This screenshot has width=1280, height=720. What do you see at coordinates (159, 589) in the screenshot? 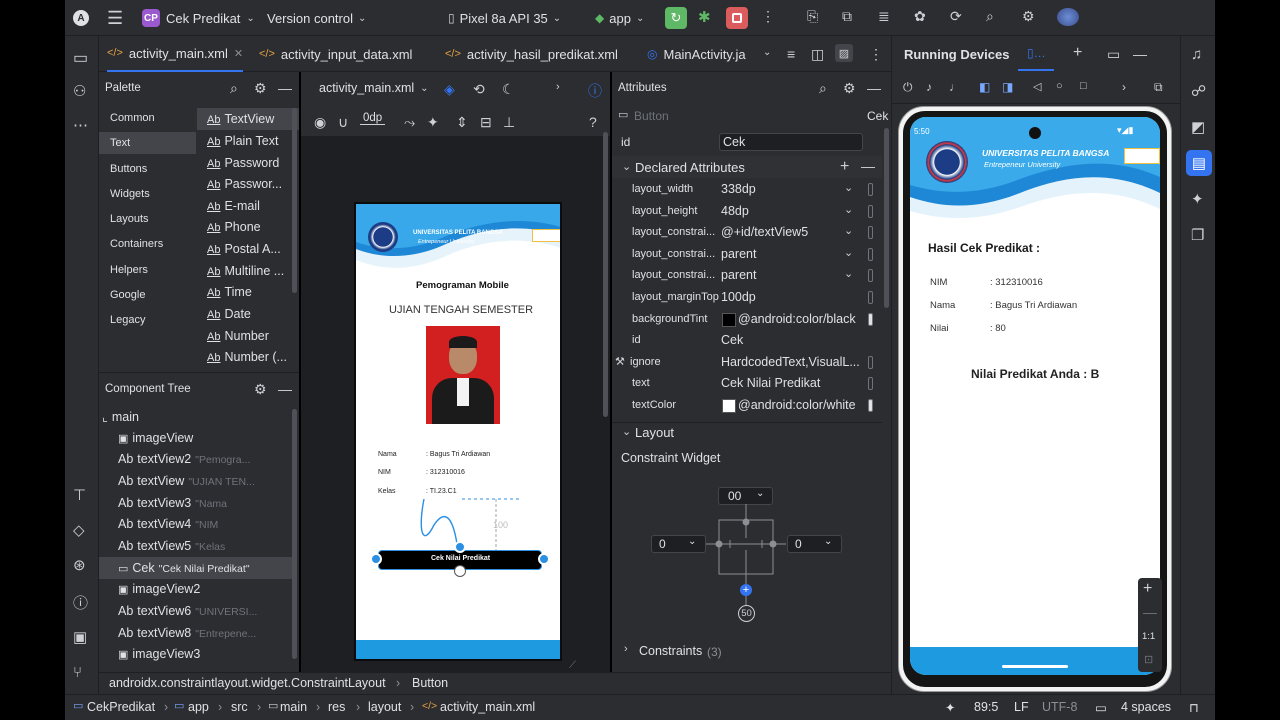
I see `tree-node: ▣ imageView2` at bounding box center [159, 589].